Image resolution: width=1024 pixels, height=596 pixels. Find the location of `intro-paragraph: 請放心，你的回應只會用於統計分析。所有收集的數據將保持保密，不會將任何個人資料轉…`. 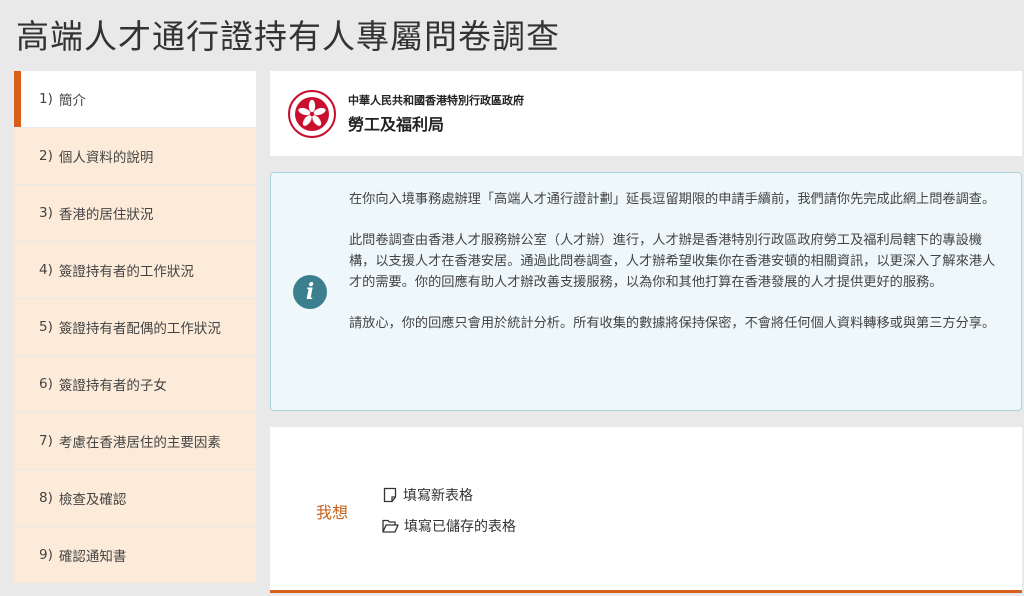

intro-paragraph: 請放心，你的回應只會用於統計分析。所有收集的數據將保持保密，不會將任何個人資料轉… is located at coordinates (672, 323).